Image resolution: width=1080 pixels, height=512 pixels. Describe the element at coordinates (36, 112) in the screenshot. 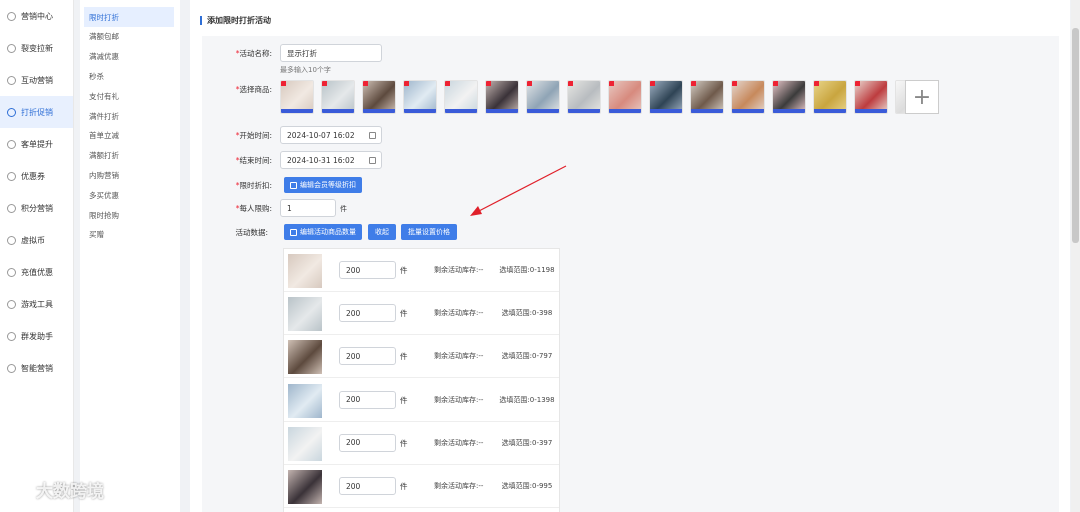

I see `sidebar-item-3: 打折促销` at that location.